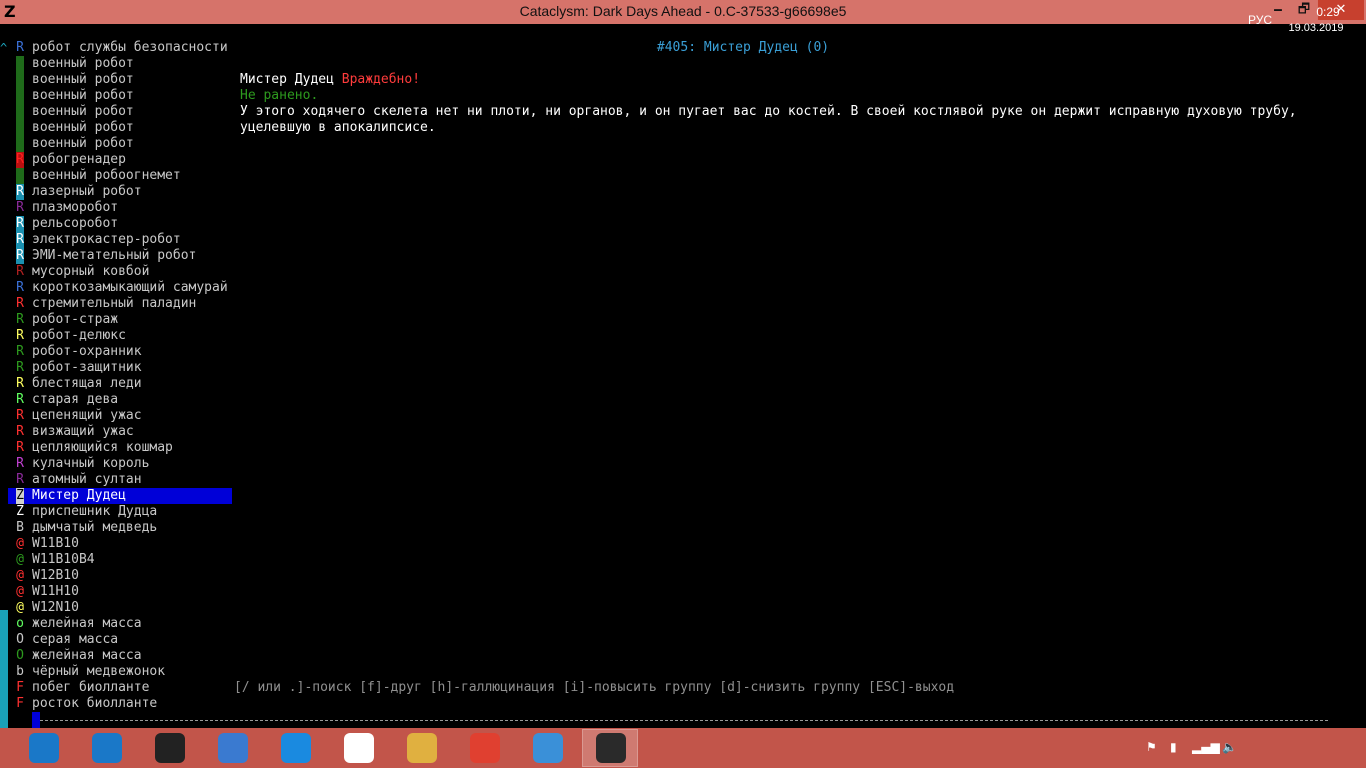 This screenshot has width=1366, height=768. I want to click on scrollbar, so click(4, 384).